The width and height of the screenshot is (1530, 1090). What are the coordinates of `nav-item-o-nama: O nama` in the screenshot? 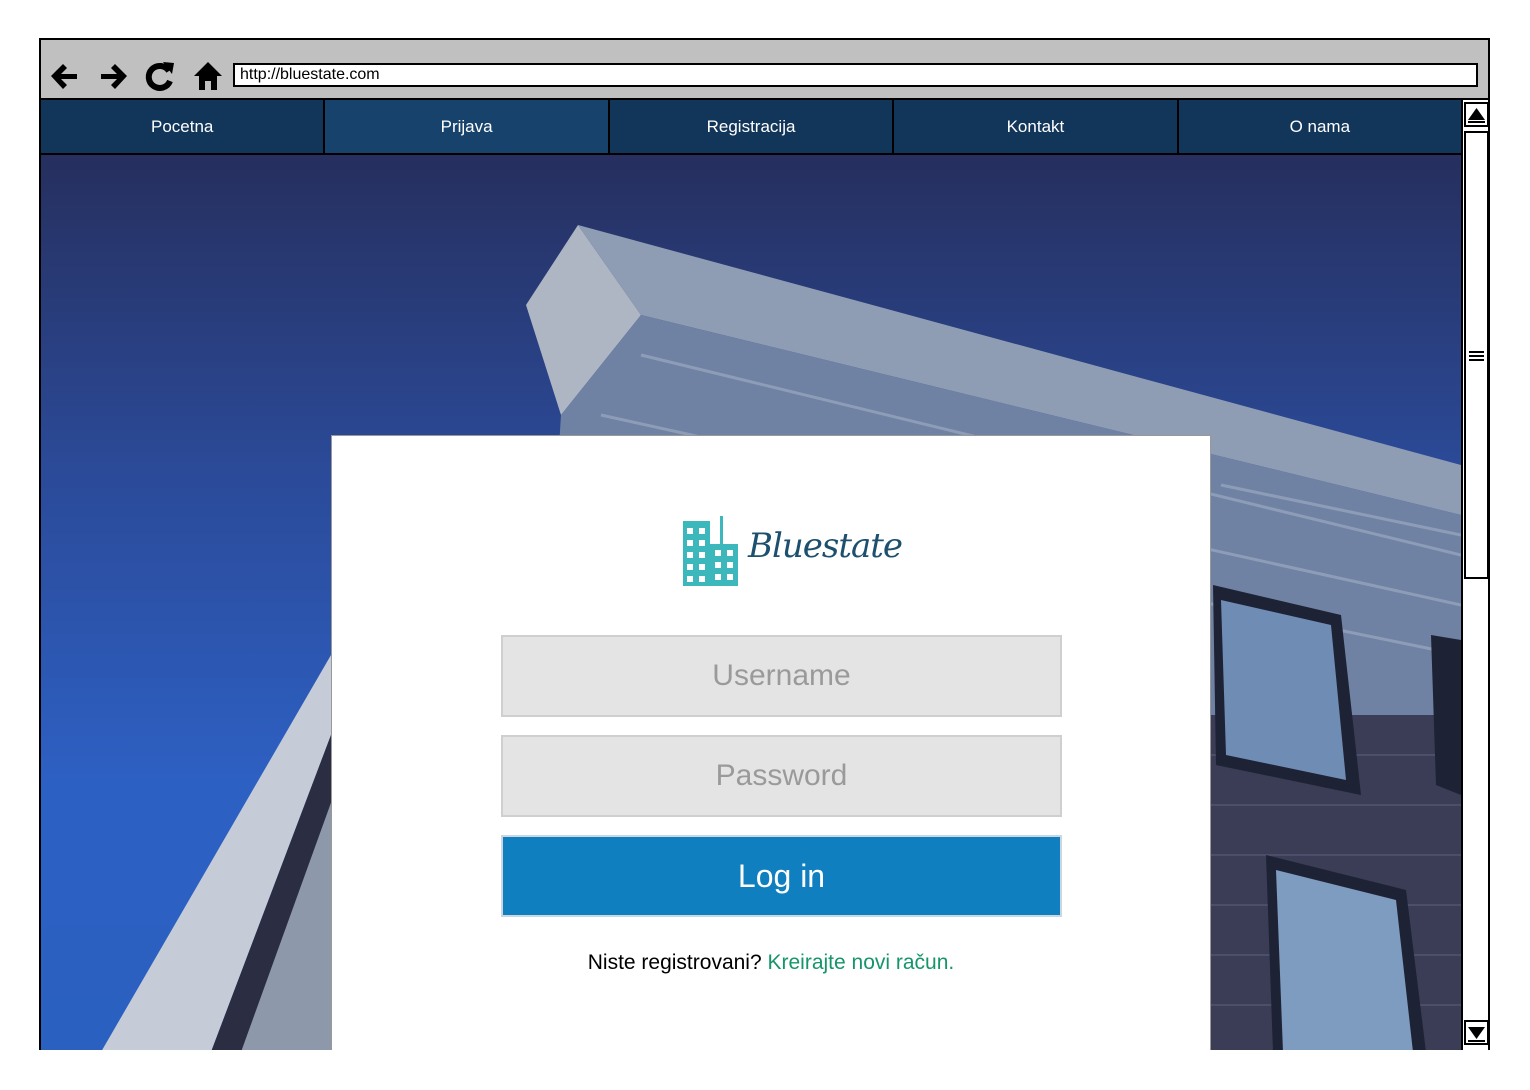 It's located at (1320, 126).